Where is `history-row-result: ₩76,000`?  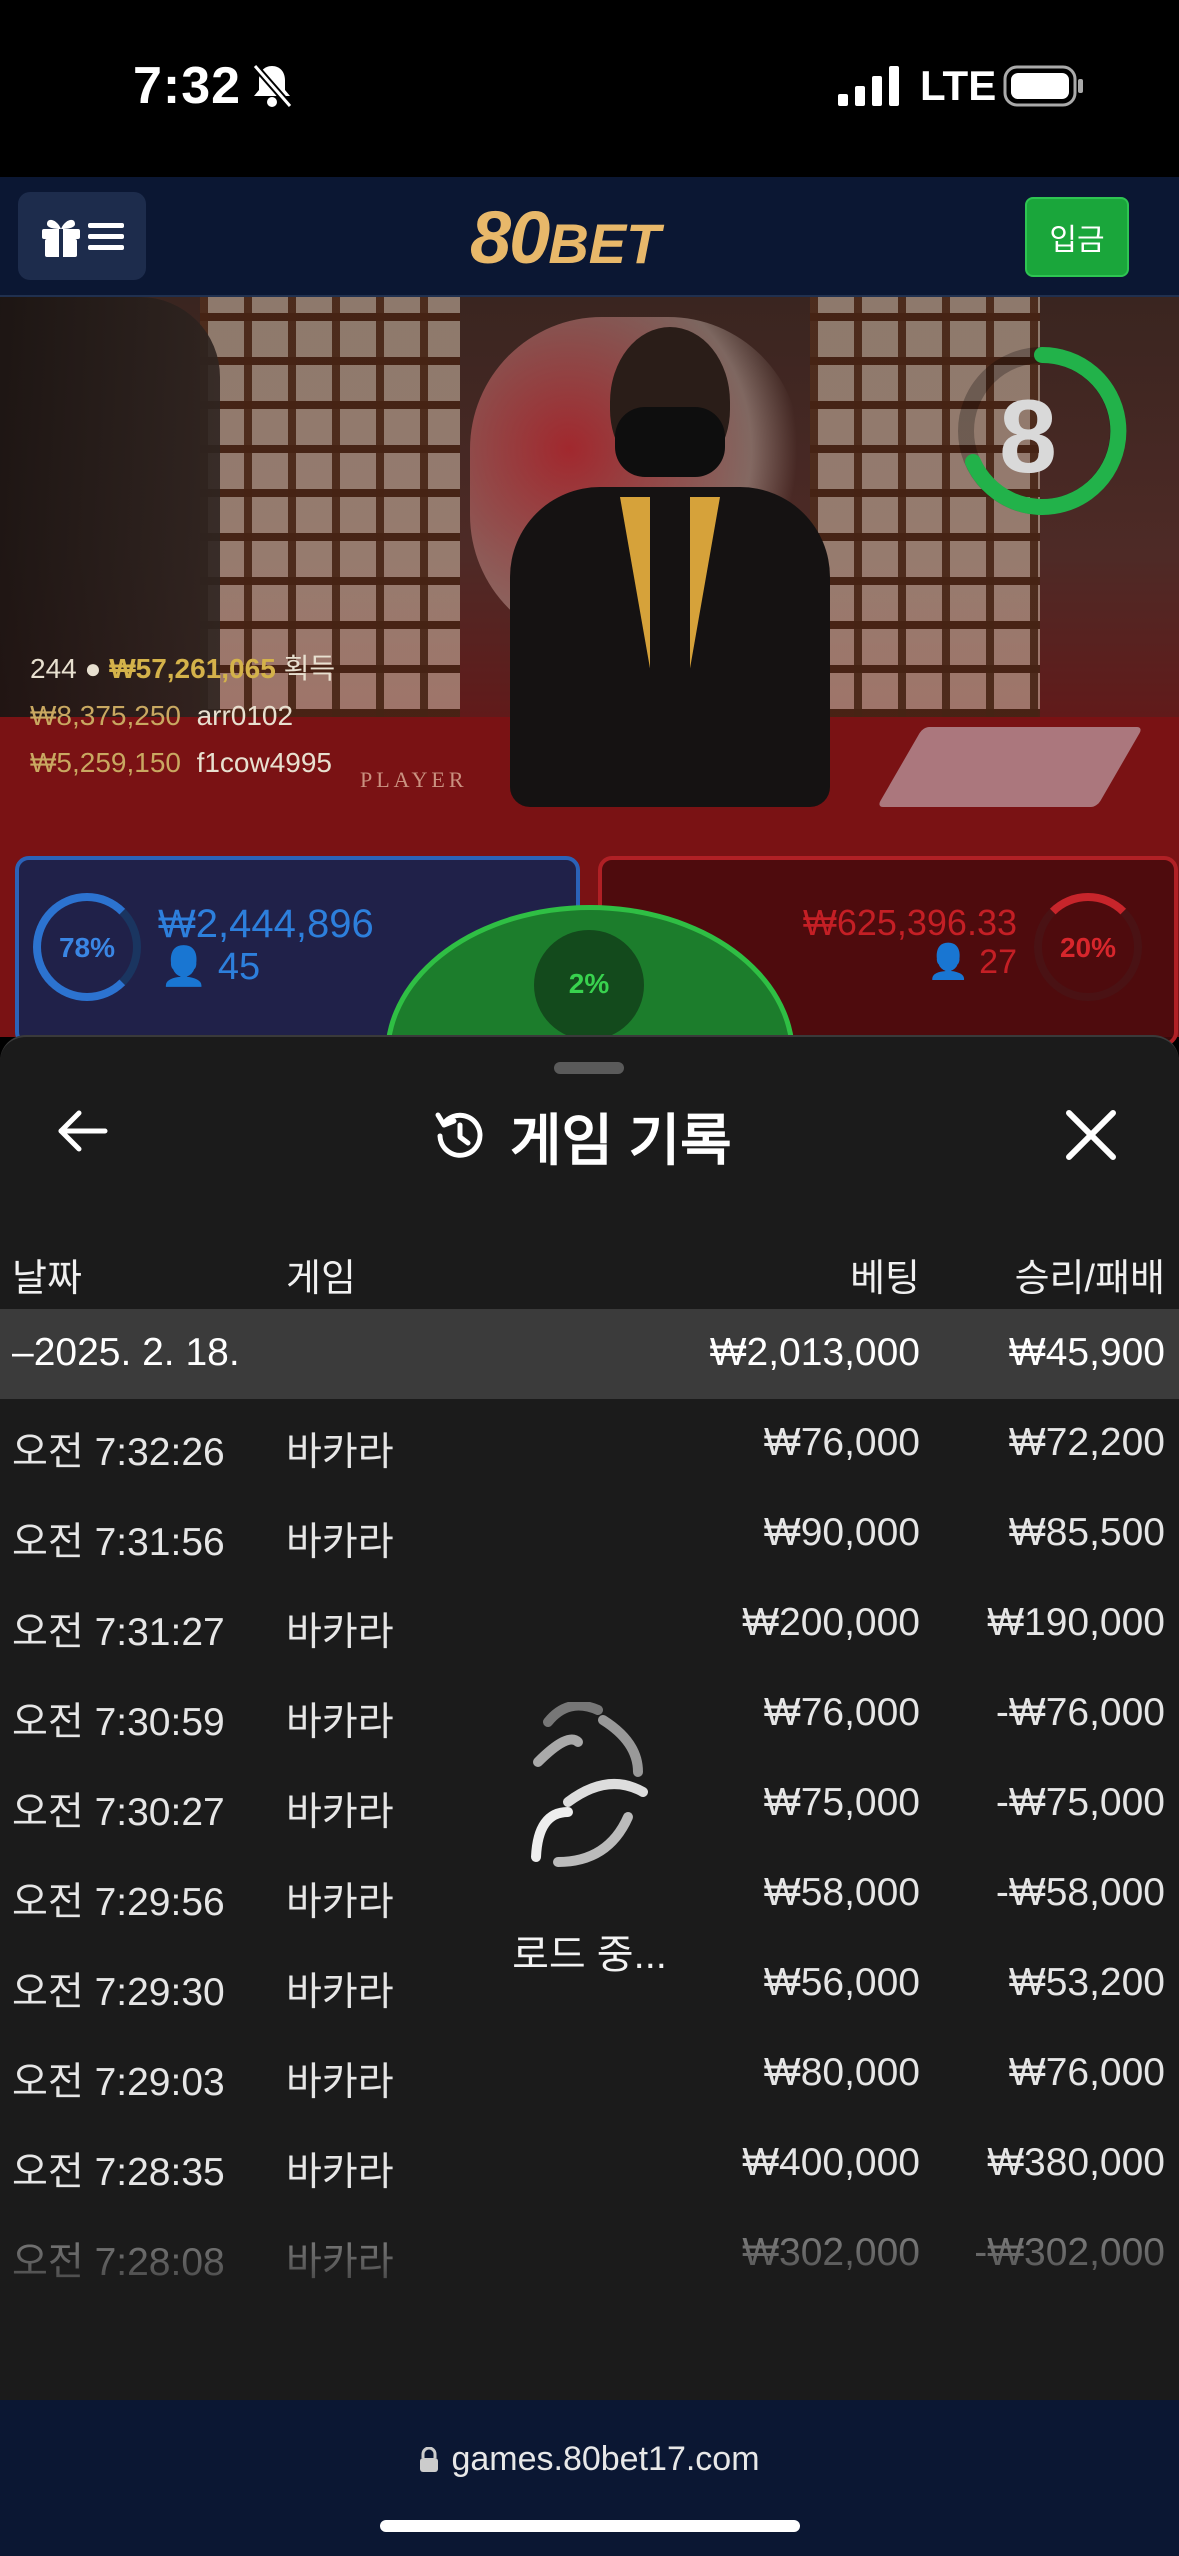 history-row-result: ₩76,000 is located at coordinates (1086, 2072).